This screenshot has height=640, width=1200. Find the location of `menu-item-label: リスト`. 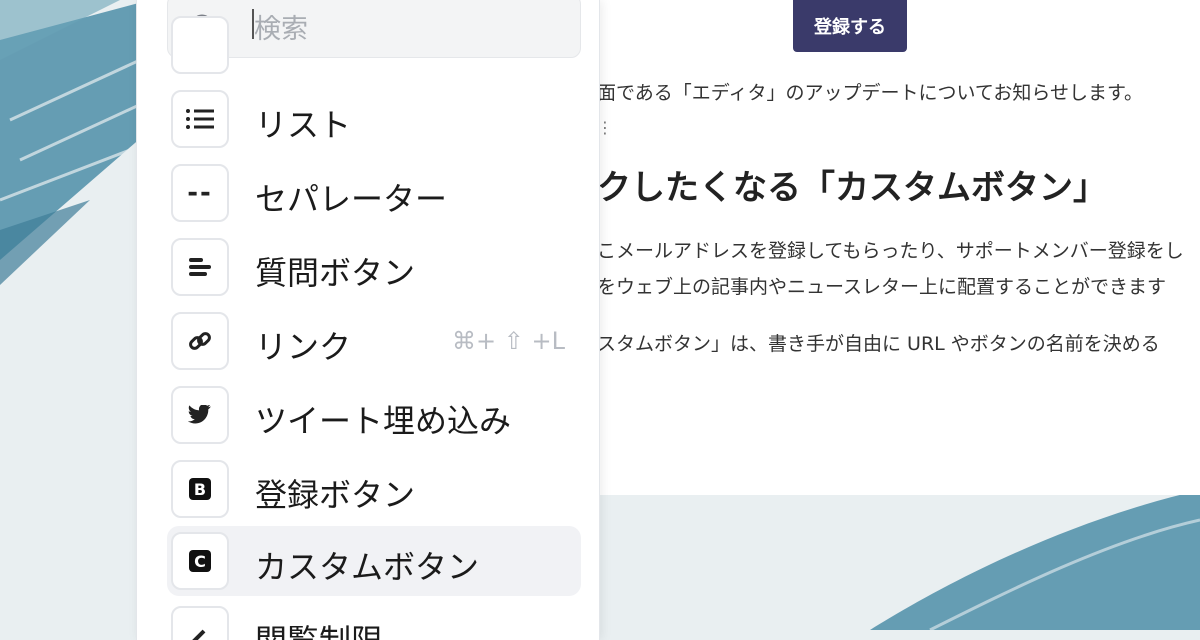

menu-item-label: リスト is located at coordinates (303, 125).